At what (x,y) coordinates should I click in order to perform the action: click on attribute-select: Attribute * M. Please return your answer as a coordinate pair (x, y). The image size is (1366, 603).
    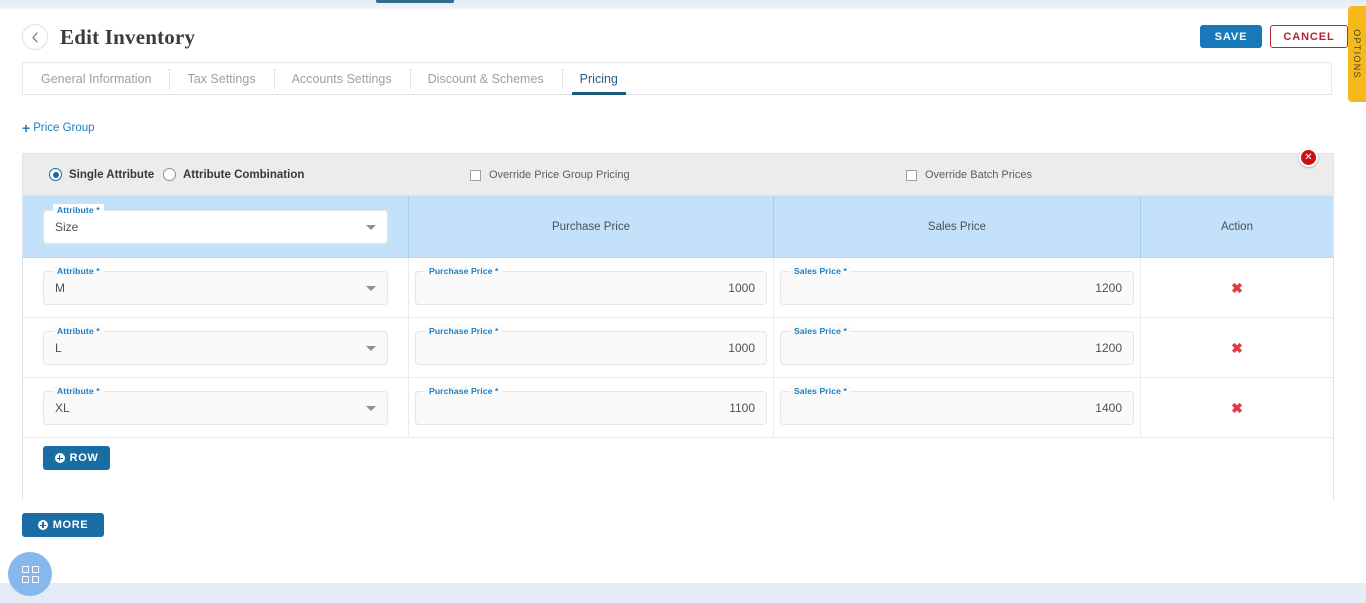
    Looking at the image, I should click on (215, 284).